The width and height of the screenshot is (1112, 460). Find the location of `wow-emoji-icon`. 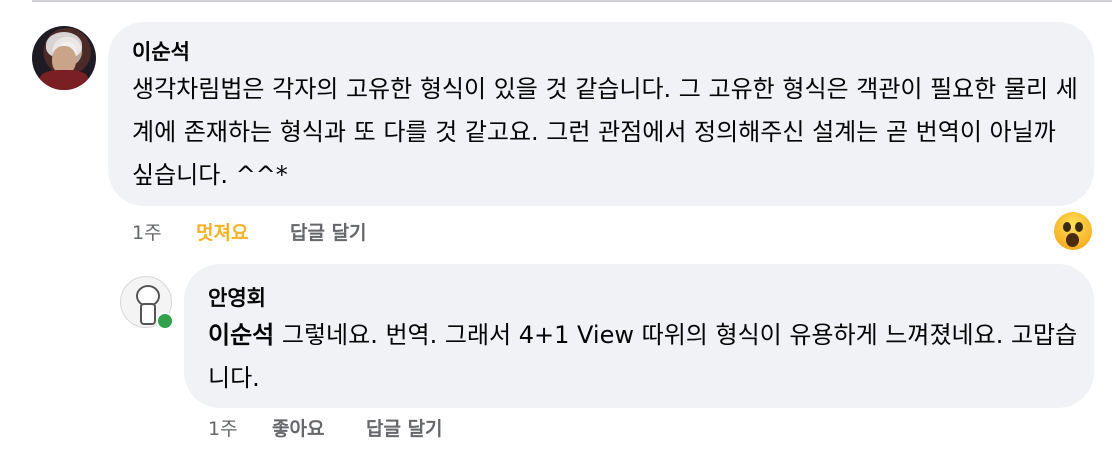

wow-emoji-icon is located at coordinates (1073, 231).